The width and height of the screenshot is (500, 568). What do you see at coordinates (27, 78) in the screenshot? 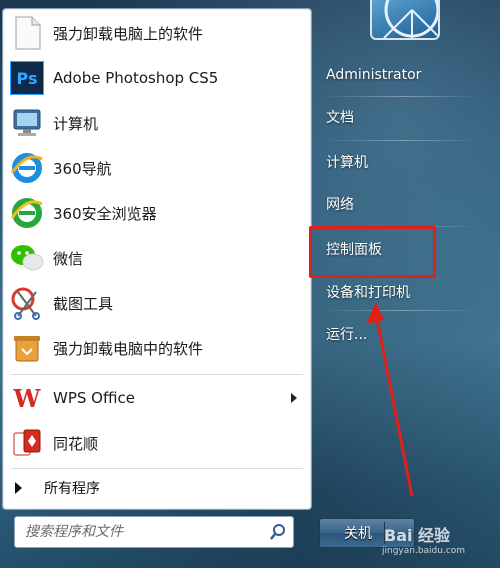
I see `photoshop-icon: Ps` at bounding box center [27, 78].